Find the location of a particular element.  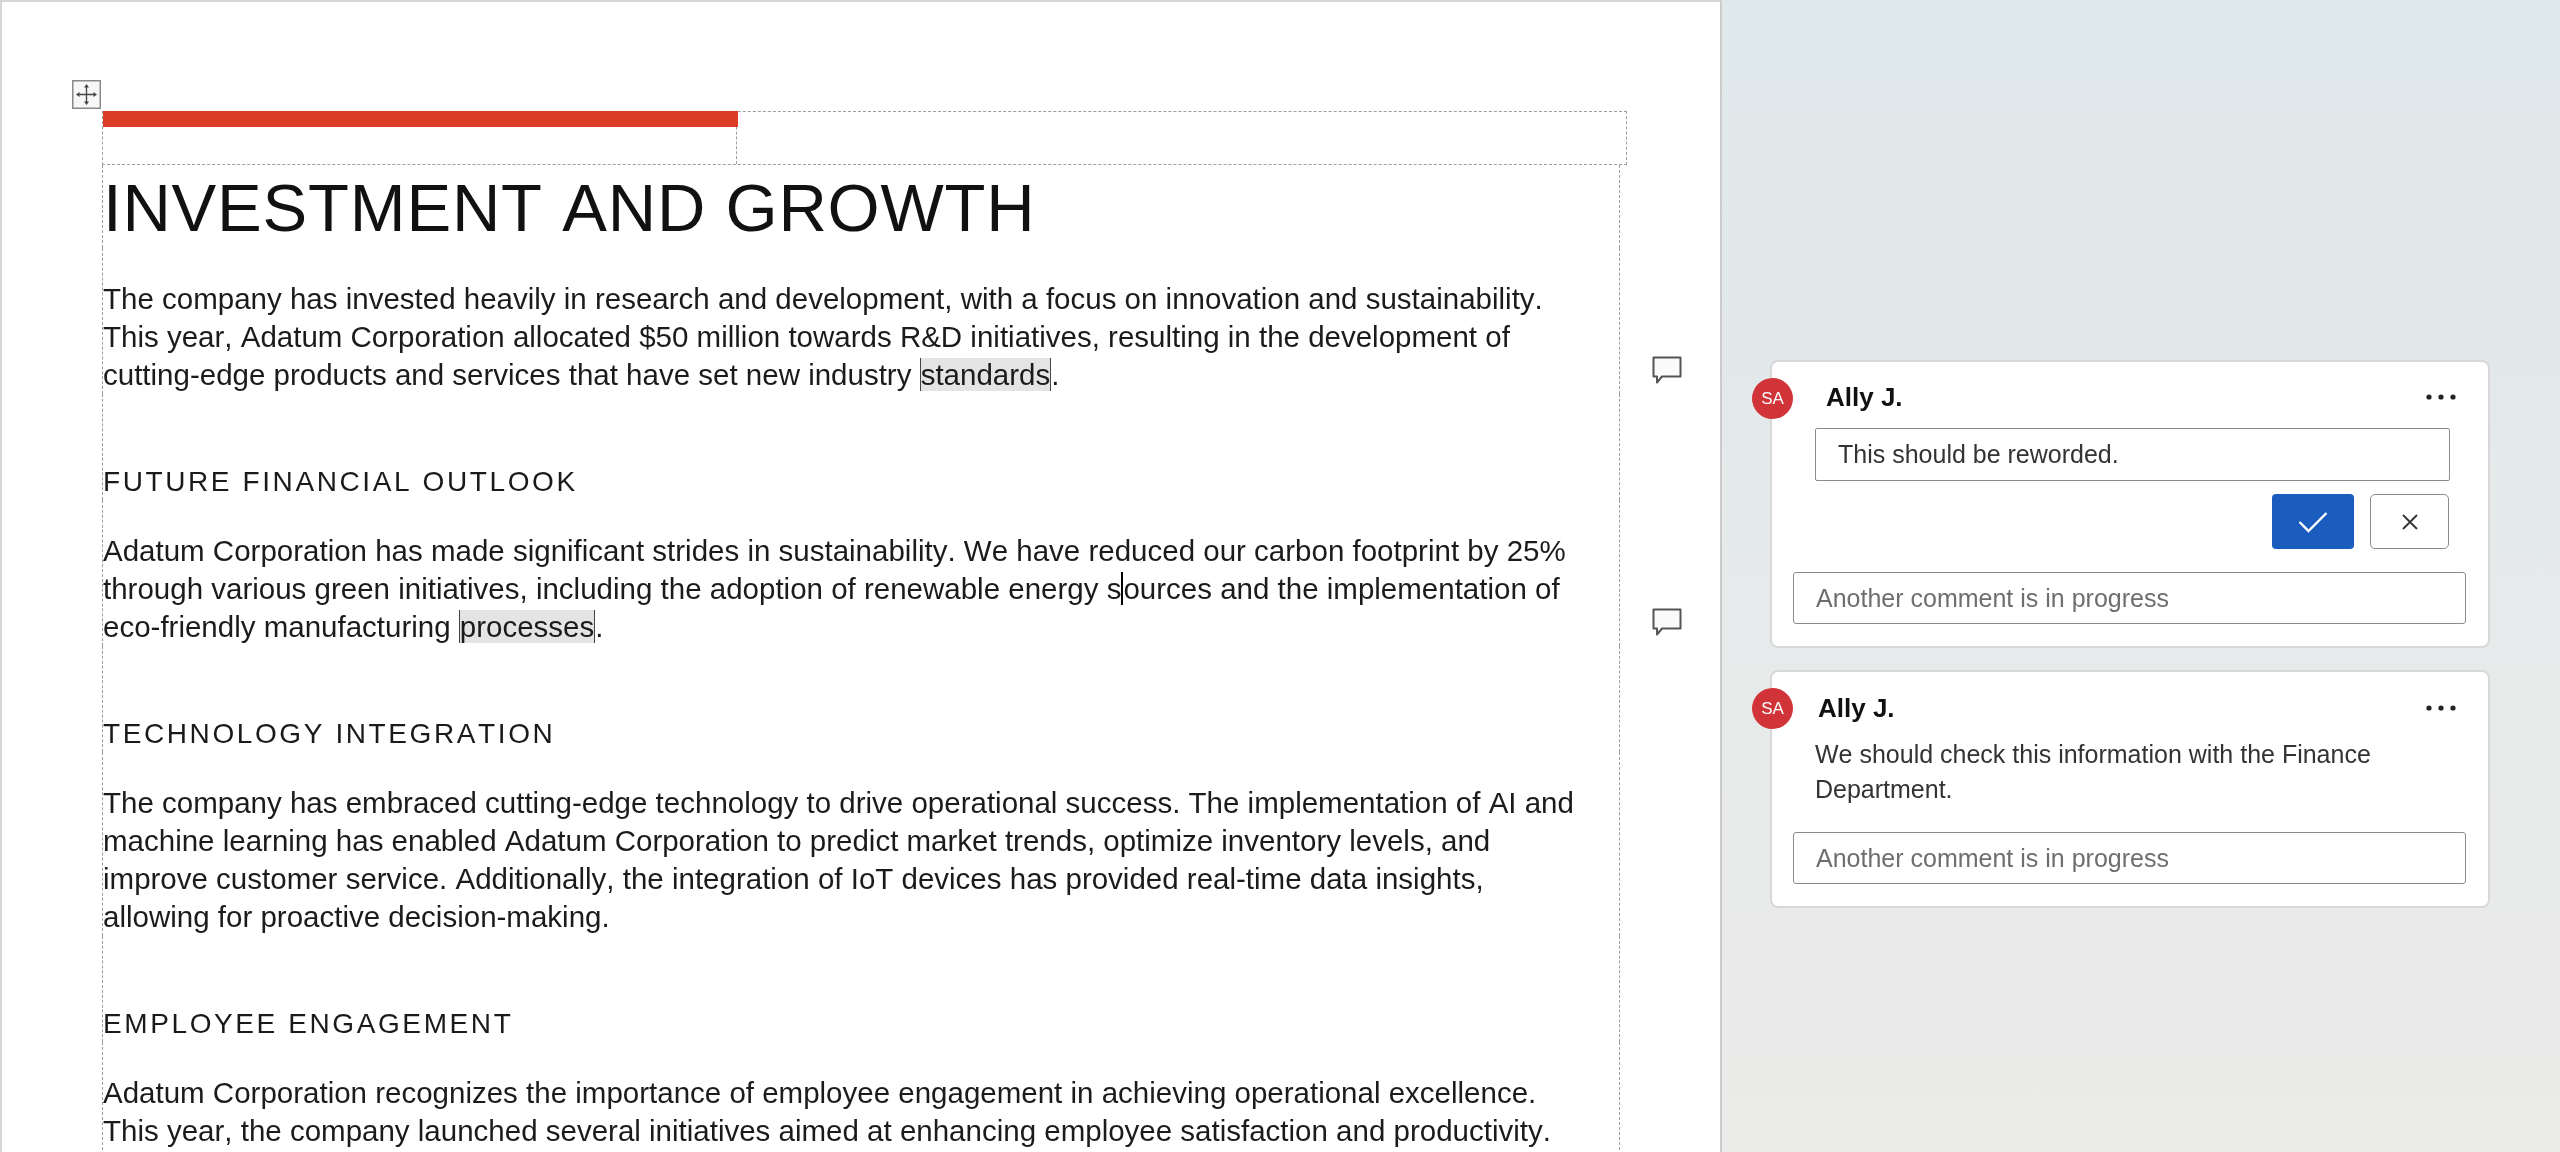

move-icon is located at coordinates (86, 94).